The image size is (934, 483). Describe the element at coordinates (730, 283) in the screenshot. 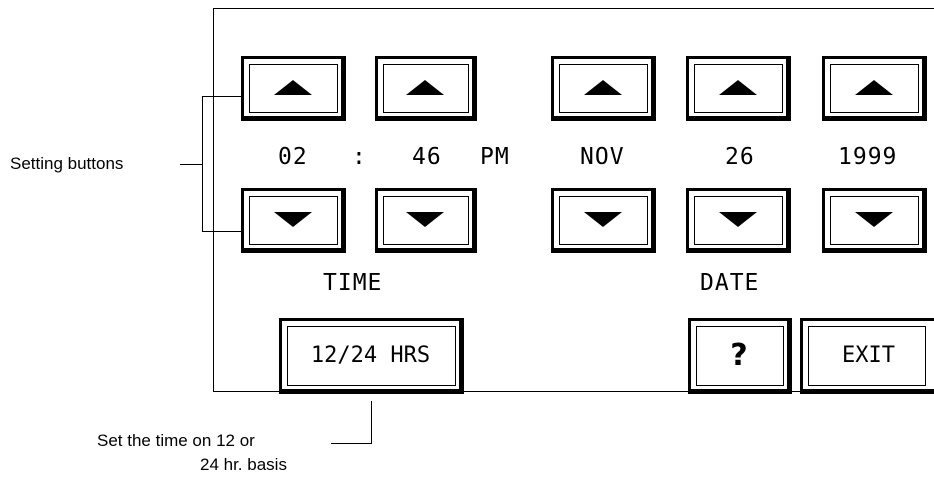

I see `date-label: DATE` at that location.